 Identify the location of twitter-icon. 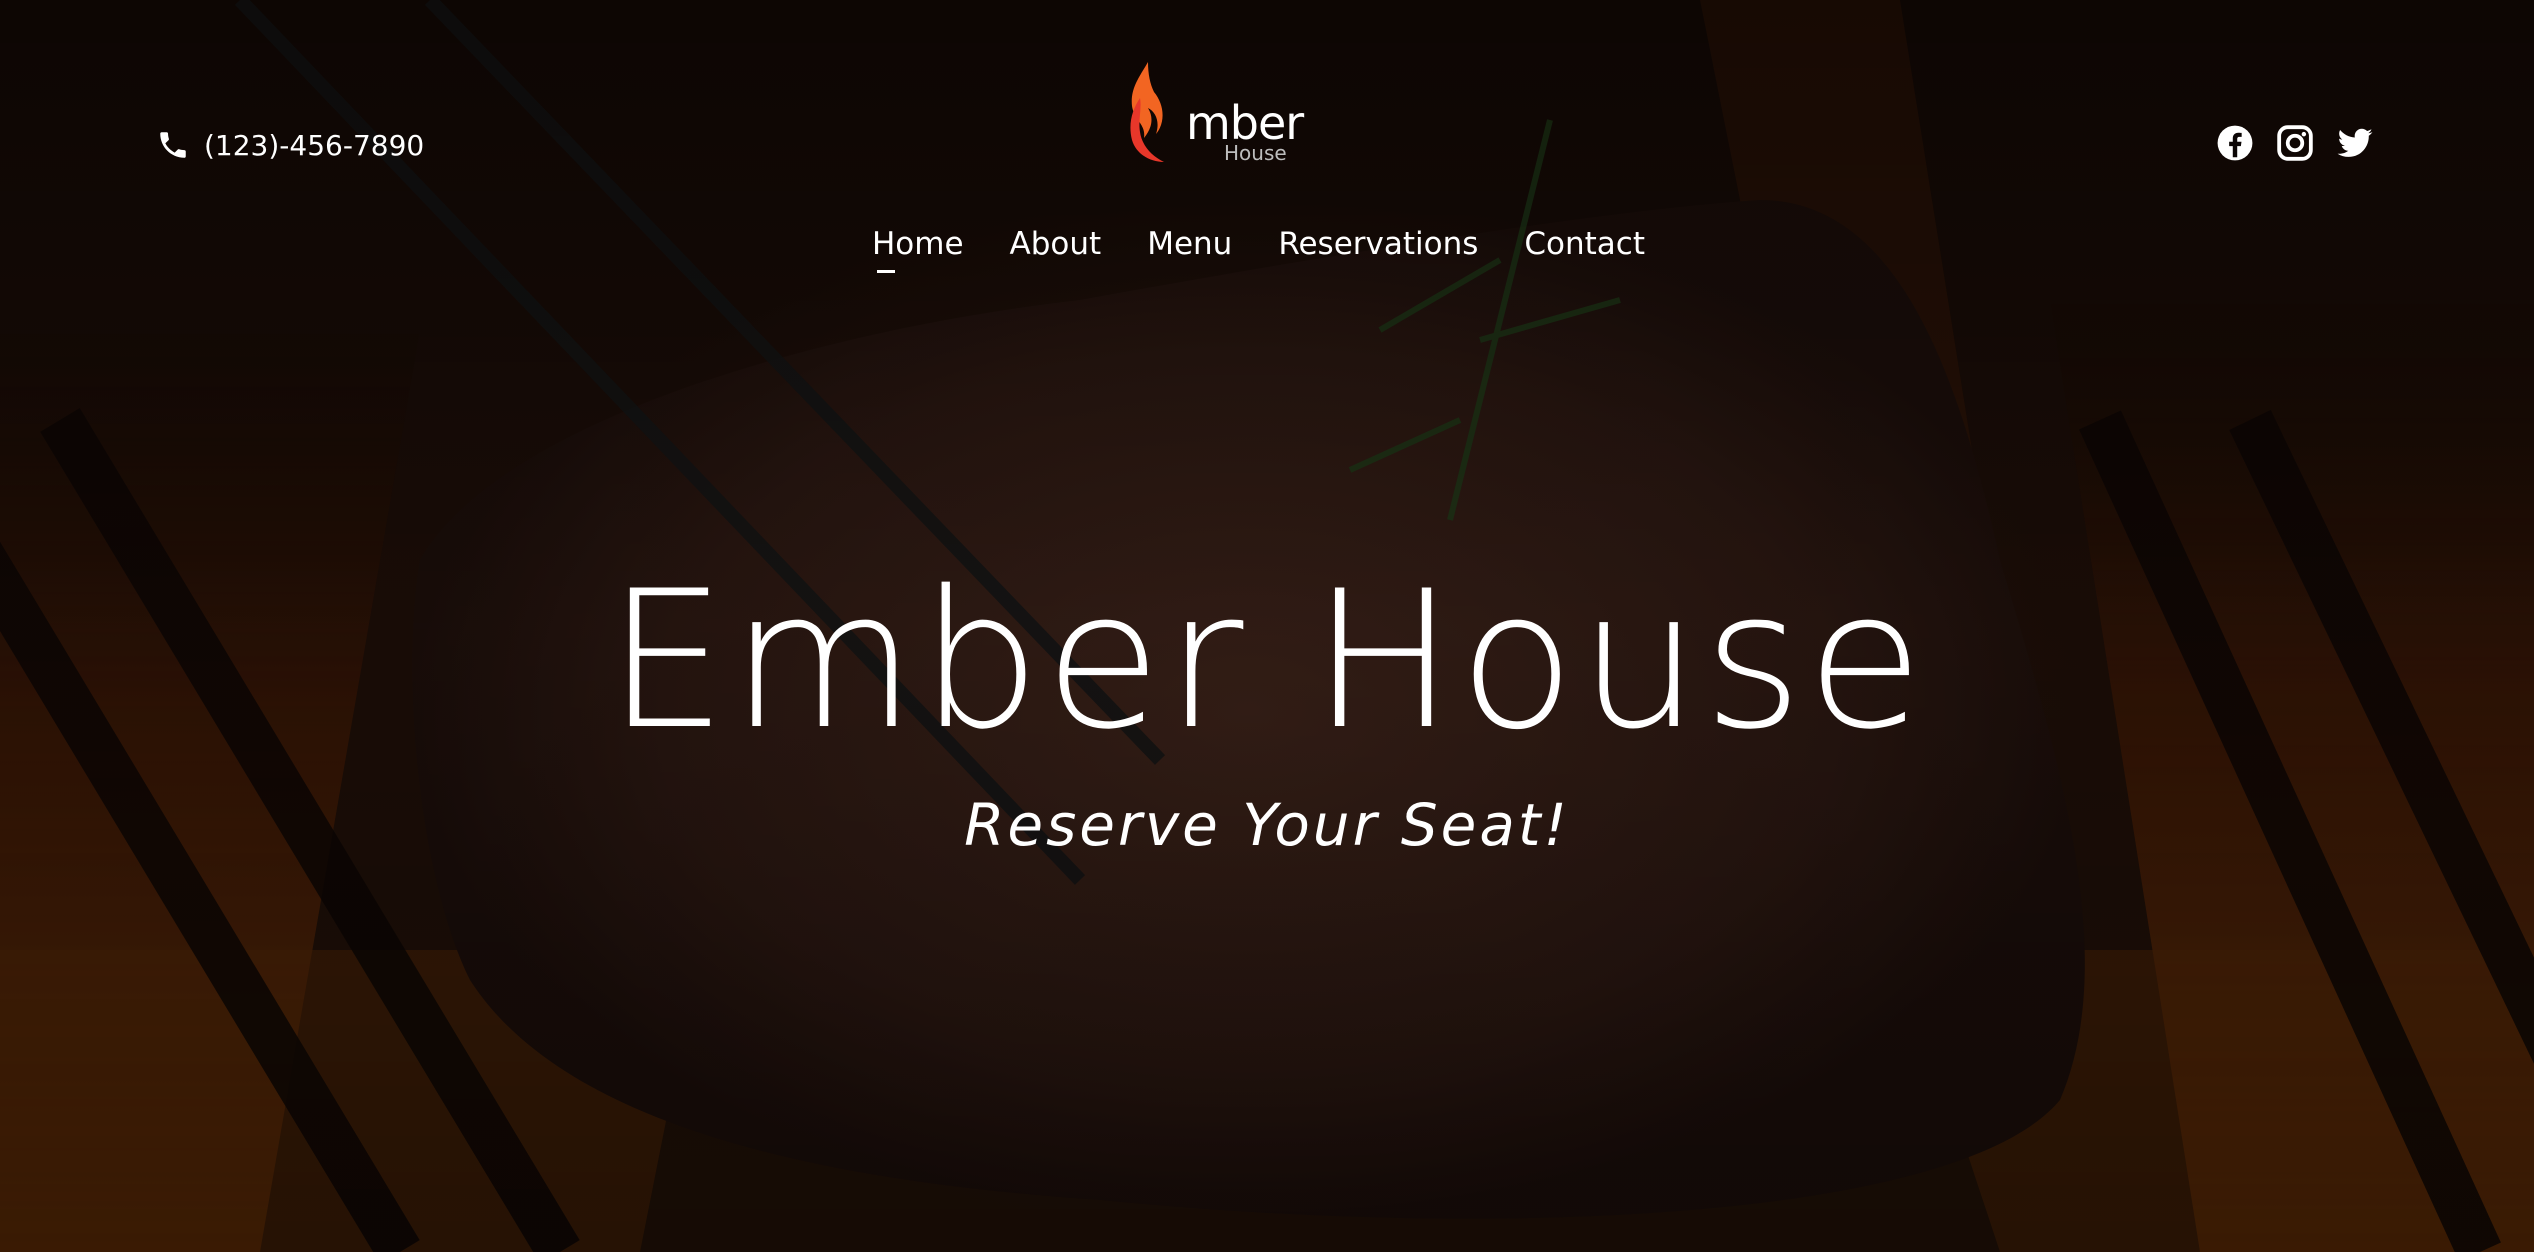
(2355, 143).